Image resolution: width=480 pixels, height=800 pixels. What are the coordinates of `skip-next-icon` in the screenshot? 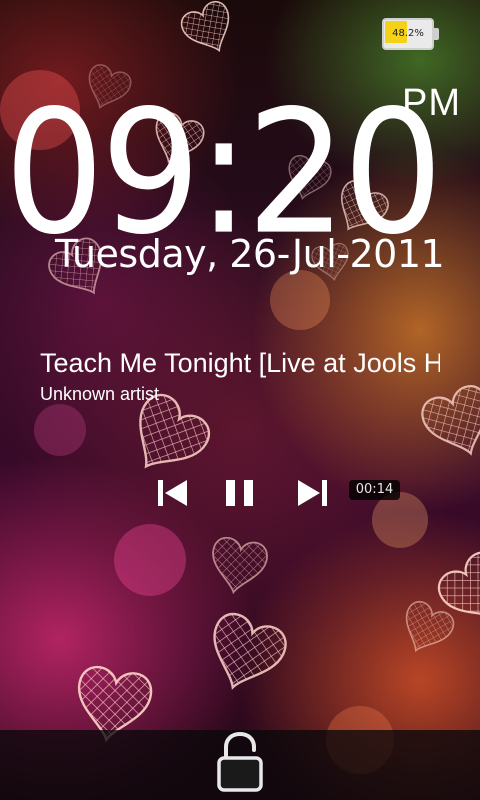 It's located at (312, 493).